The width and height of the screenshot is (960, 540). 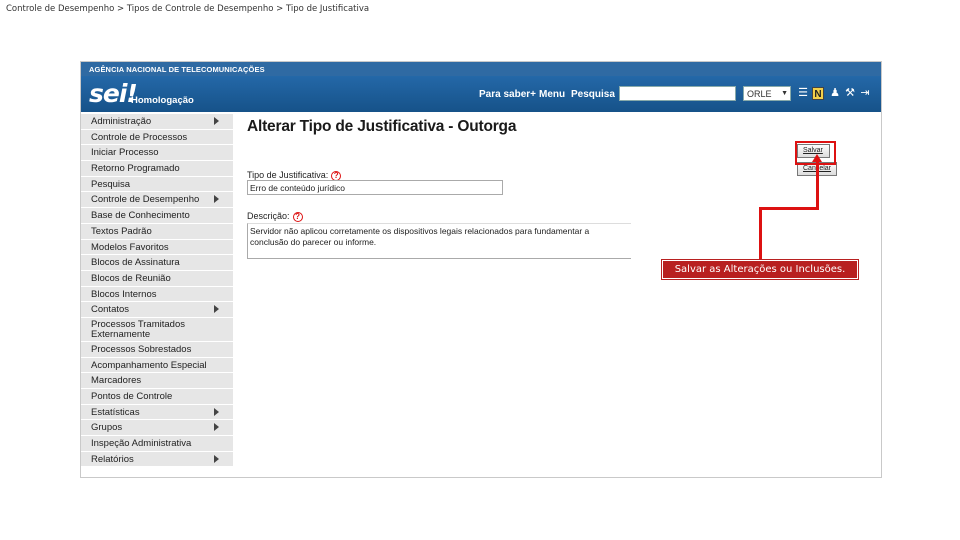 What do you see at coordinates (132, 396) in the screenshot?
I see `sidebar-item-label: Pontos de Controle` at bounding box center [132, 396].